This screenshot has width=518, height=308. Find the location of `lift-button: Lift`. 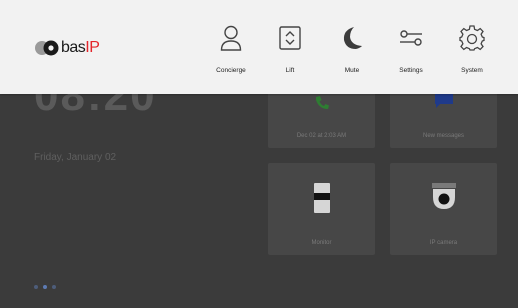

lift-button: Lift is located at coordinates (290, 54).